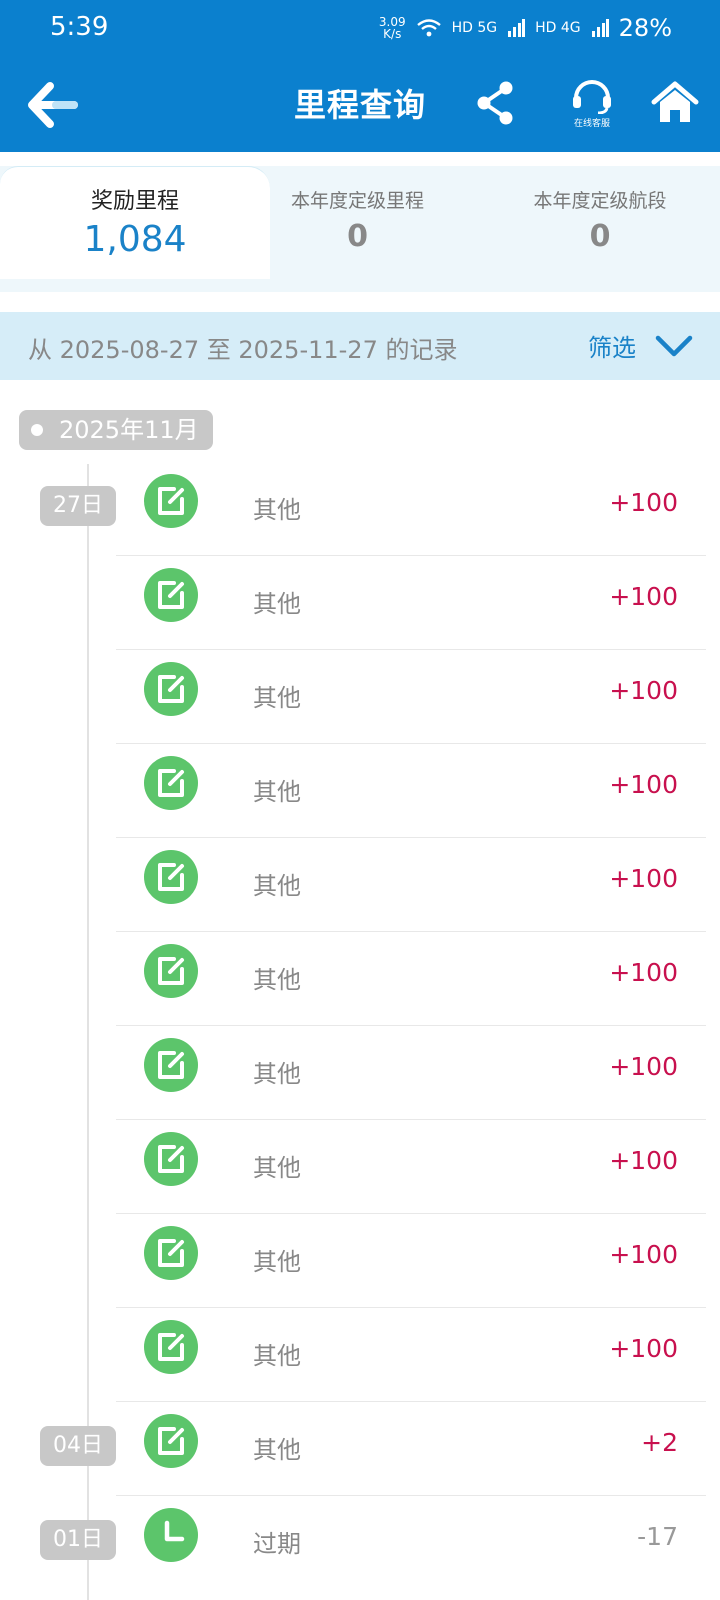 Image resolution: width=720 pixels, height=1600 pixels. Describe the element at coordinates (171, 1535) in the screenshot. I see `clock-icon` at that location.